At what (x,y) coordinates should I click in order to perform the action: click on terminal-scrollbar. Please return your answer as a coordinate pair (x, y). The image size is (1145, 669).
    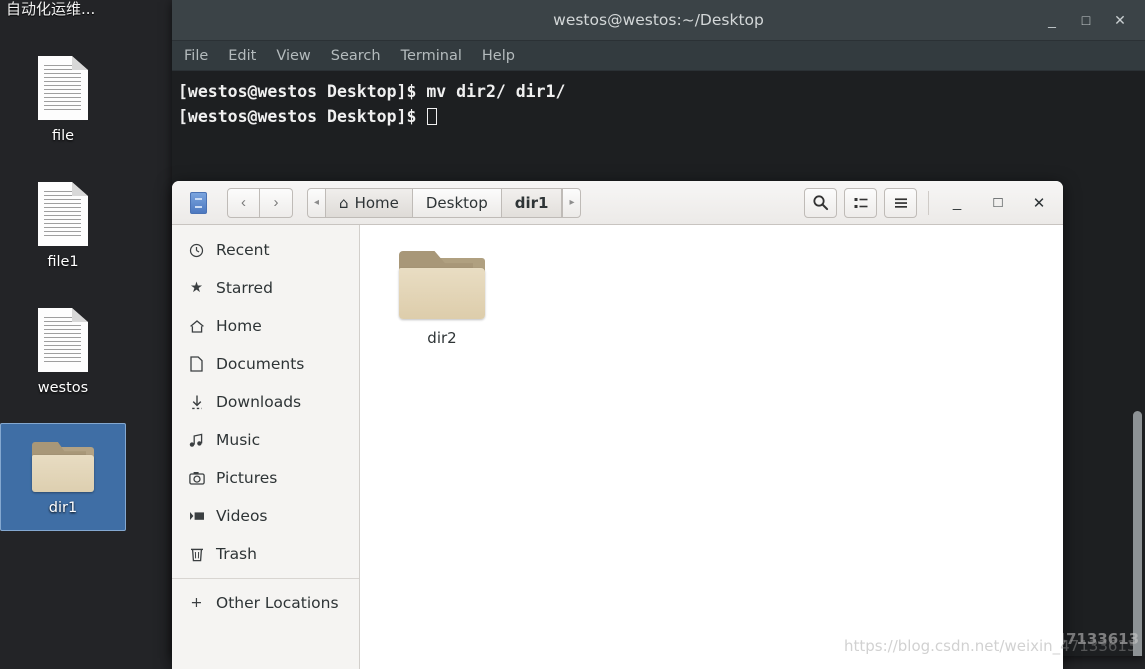
    Looking at the image, I should click on (1137, 533).